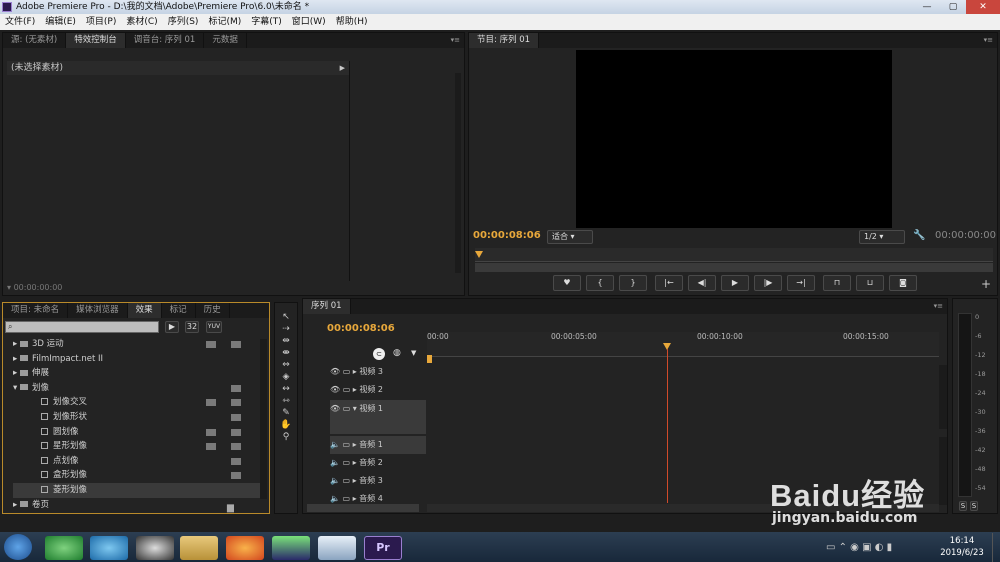  What do you see at coordinates (327, 306) in the screenshot?
I see `tab-sequence: 序列 01` at bounding box center [327, 306].